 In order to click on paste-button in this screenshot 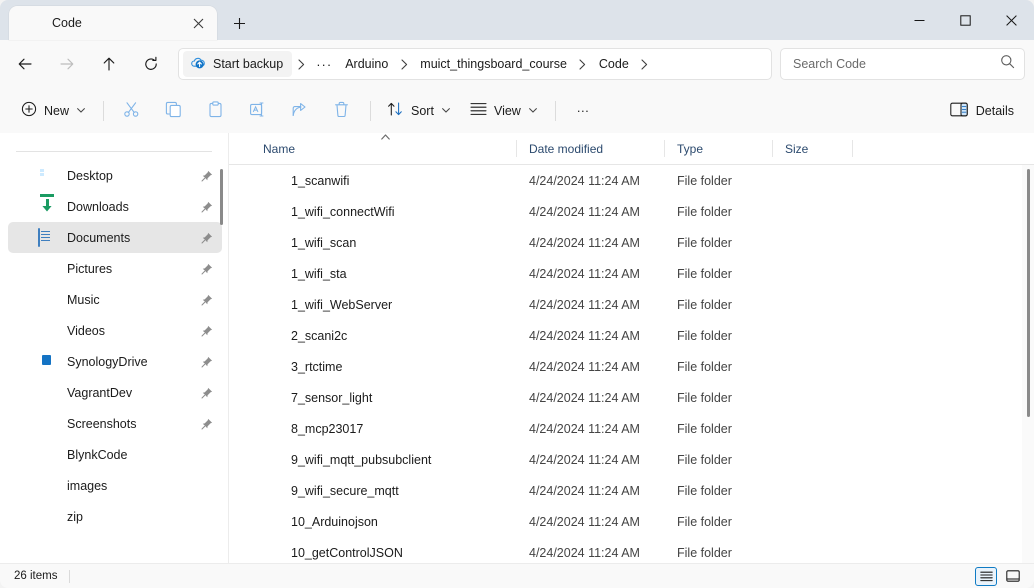, I will do `click(215, 111)`.